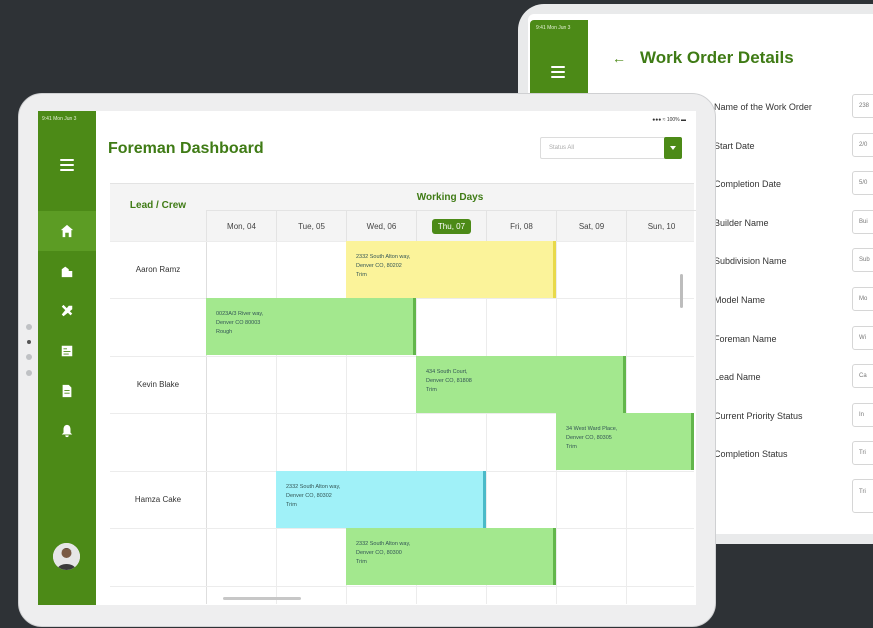  Describe the element at coordinates (559, 60) in the screenshot. I see `work-order-sidebar: 9:41 Mon Jun 3` at that location.